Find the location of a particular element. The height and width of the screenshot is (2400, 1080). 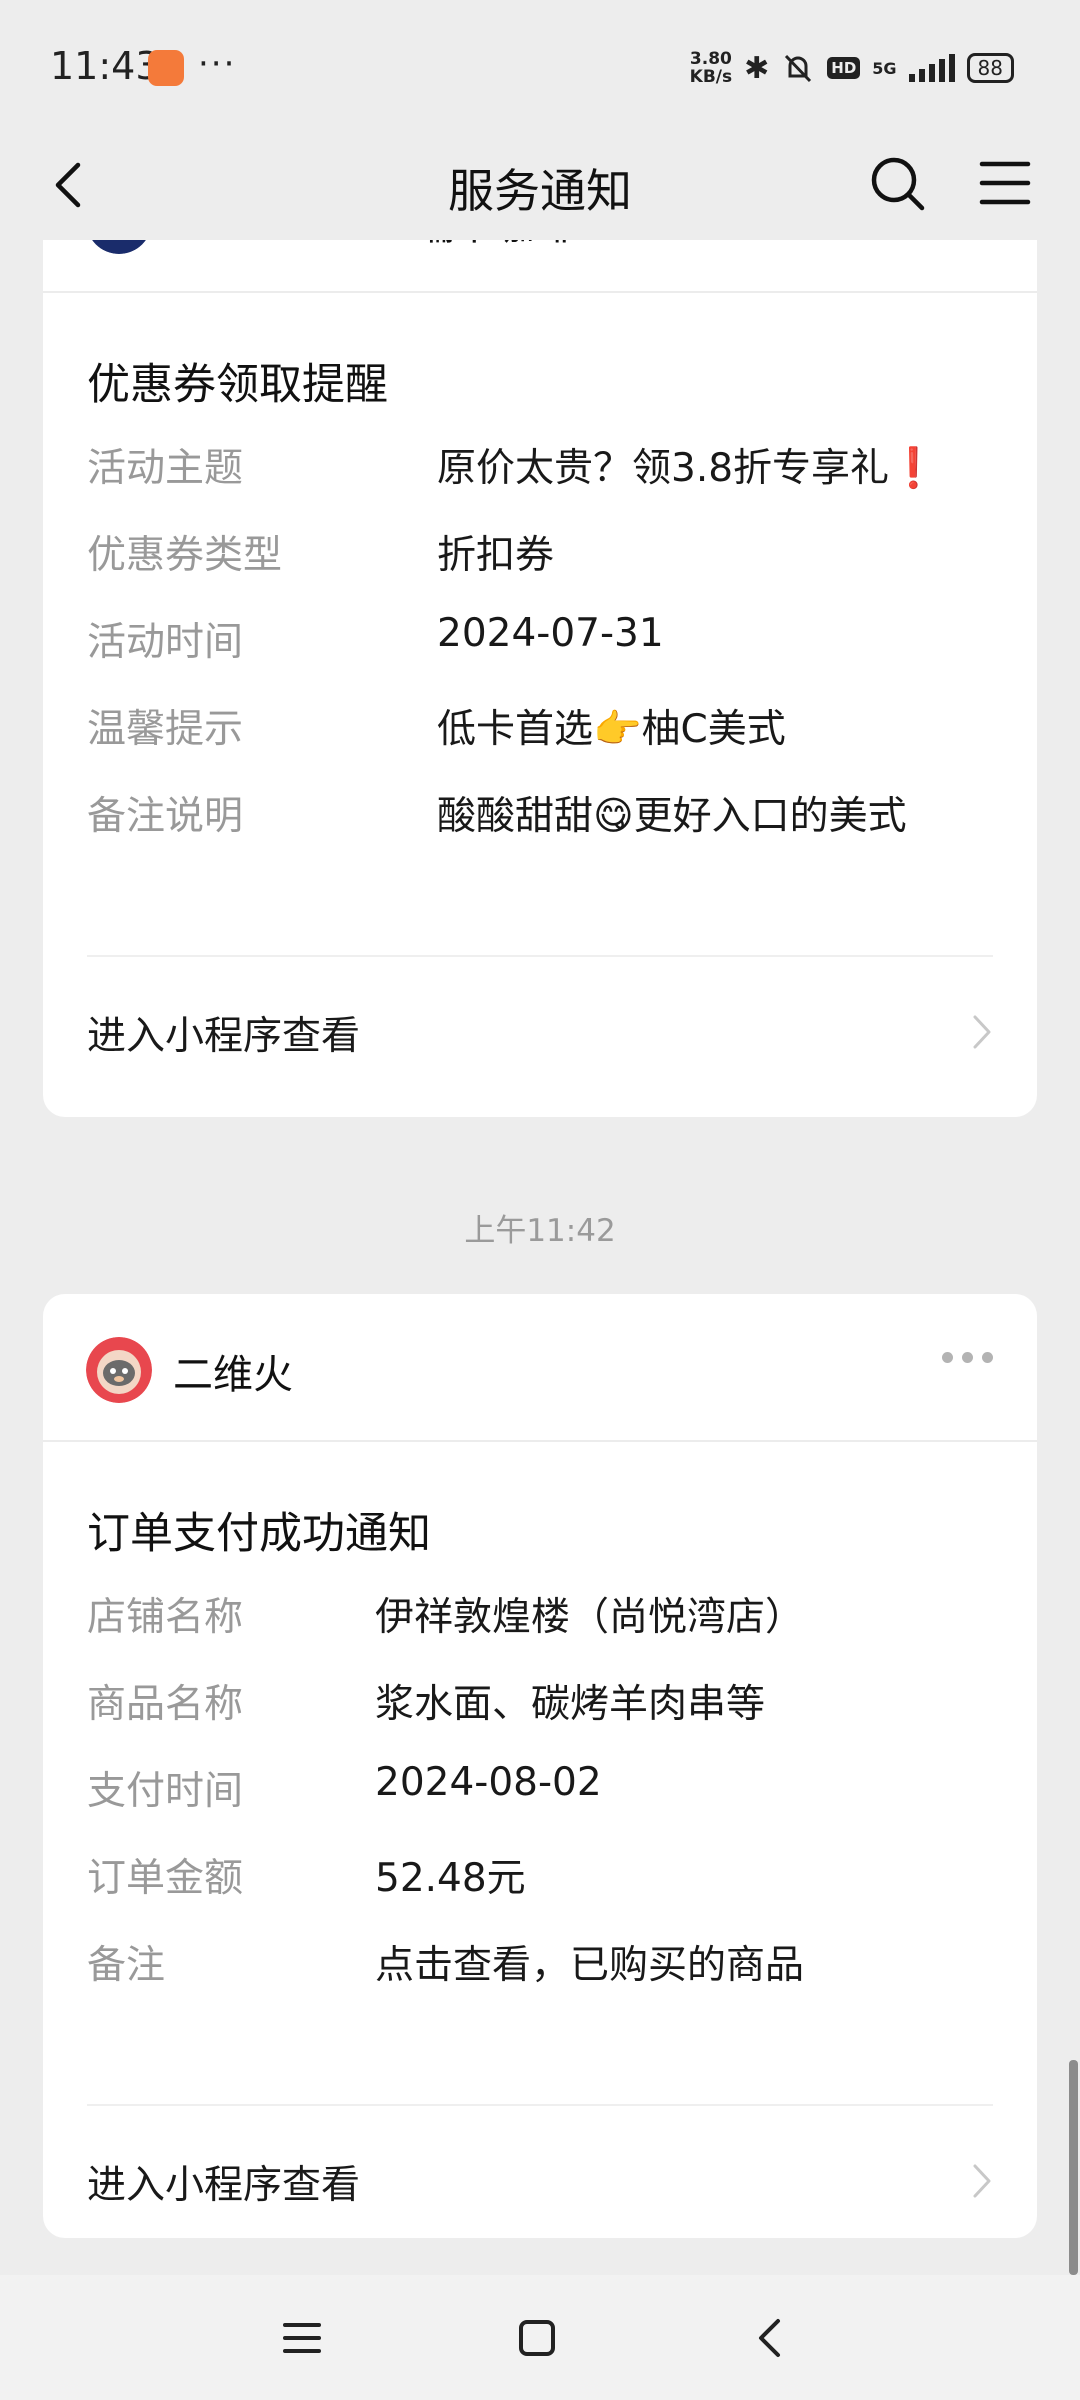

status-icons: 3.80 KB/s ✱ HD 5G 88 is located at coordinates (852, 68).